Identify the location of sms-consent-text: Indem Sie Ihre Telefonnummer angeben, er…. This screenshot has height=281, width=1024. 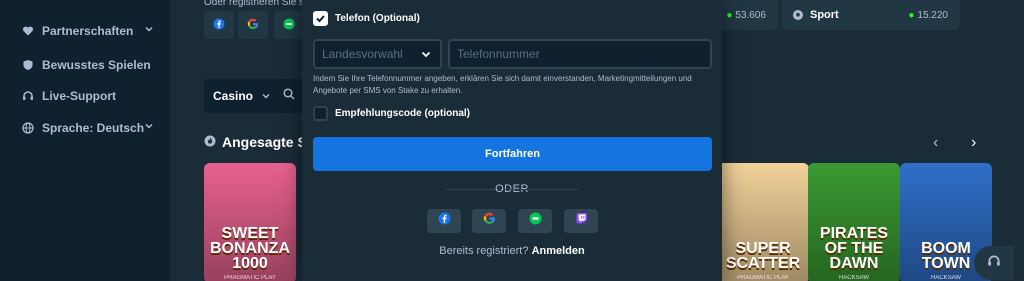
(502, 84).